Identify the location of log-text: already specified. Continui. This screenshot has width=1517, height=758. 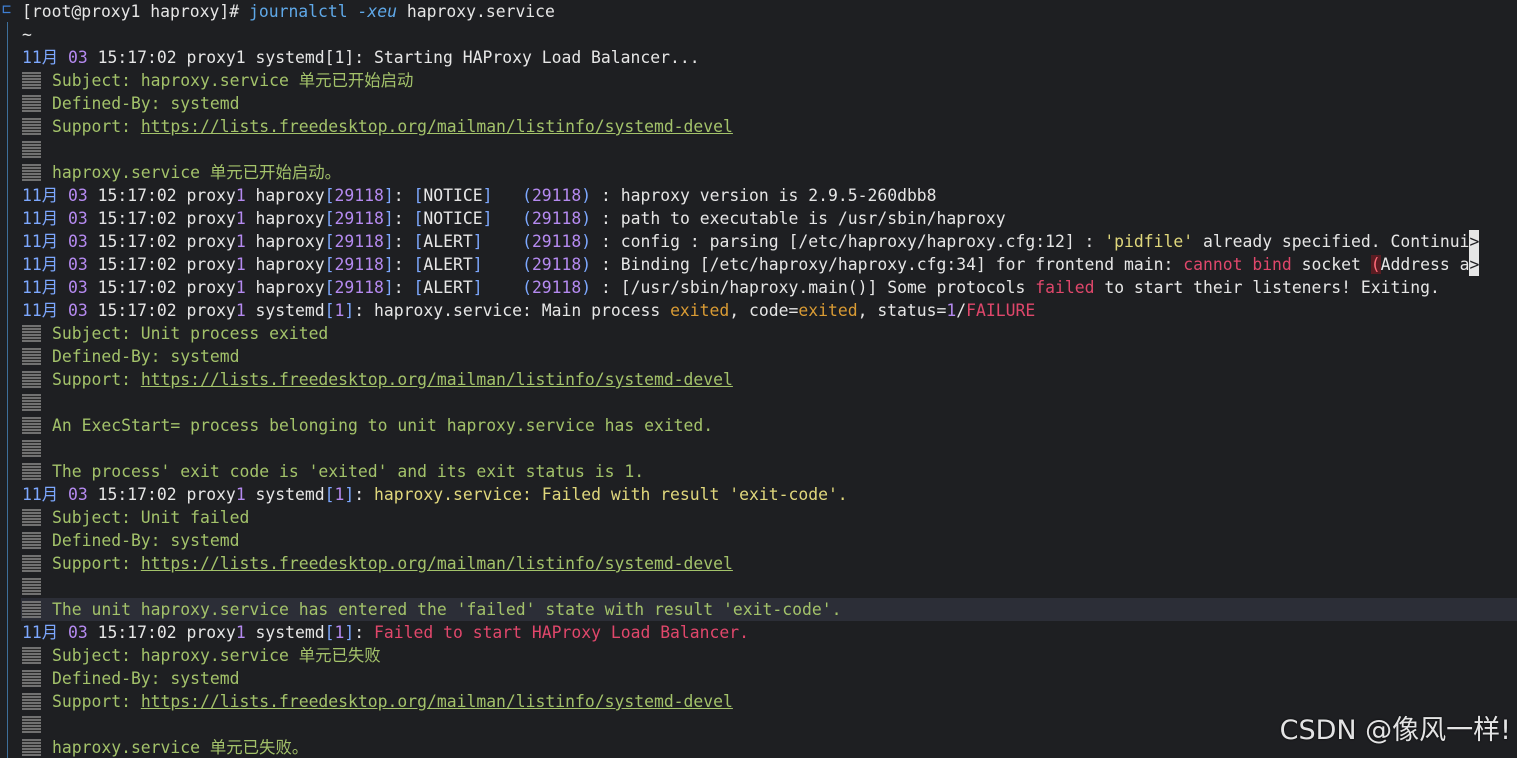
(1331, 241).